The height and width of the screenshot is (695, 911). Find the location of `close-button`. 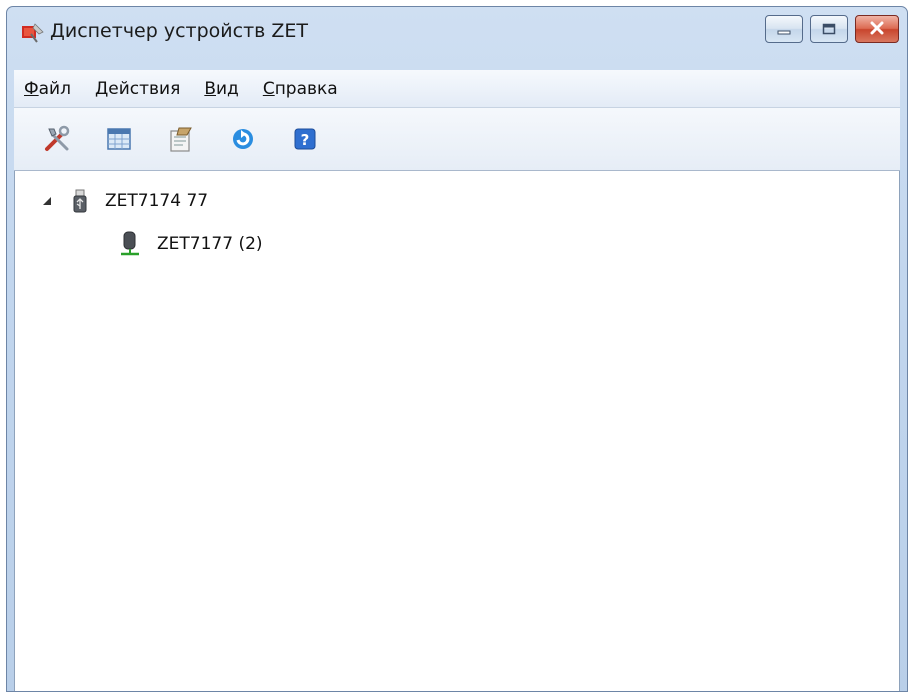

close-button is located at coordinates (877, 29).